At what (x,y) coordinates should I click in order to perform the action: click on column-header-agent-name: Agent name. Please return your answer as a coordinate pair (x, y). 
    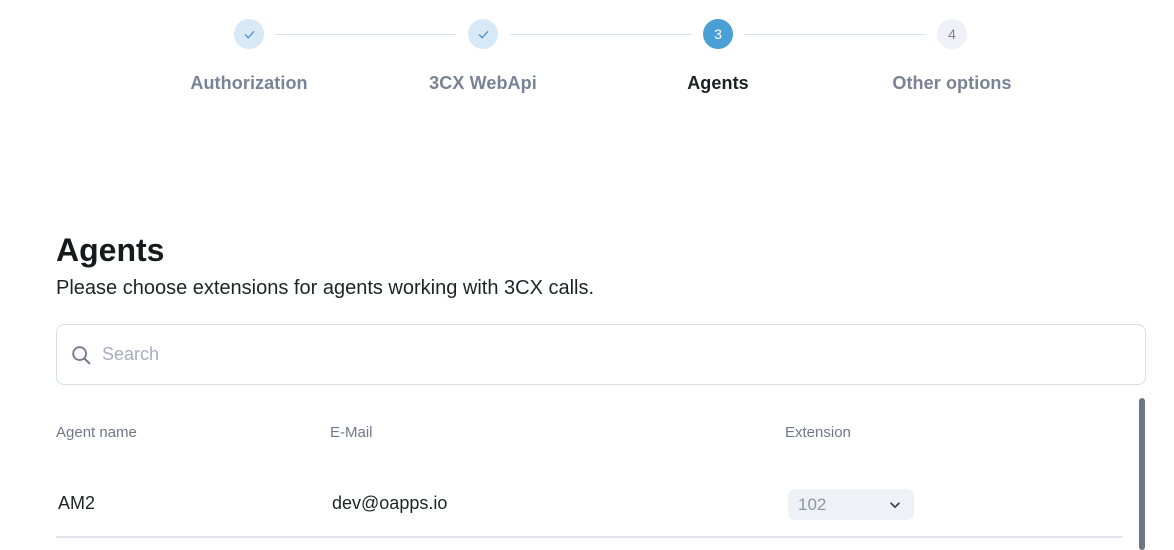
    Looking at the image, I should click on (96, 432).